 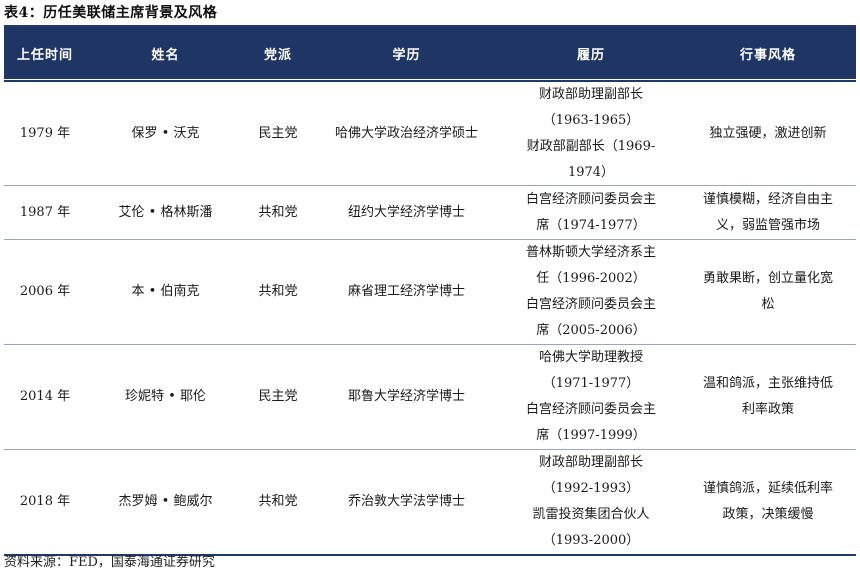 What do you see at coordinates (591, 225) in the screenshot?
I see `experience-line: 席（1974-1977）` at bounding box center [591, 225].